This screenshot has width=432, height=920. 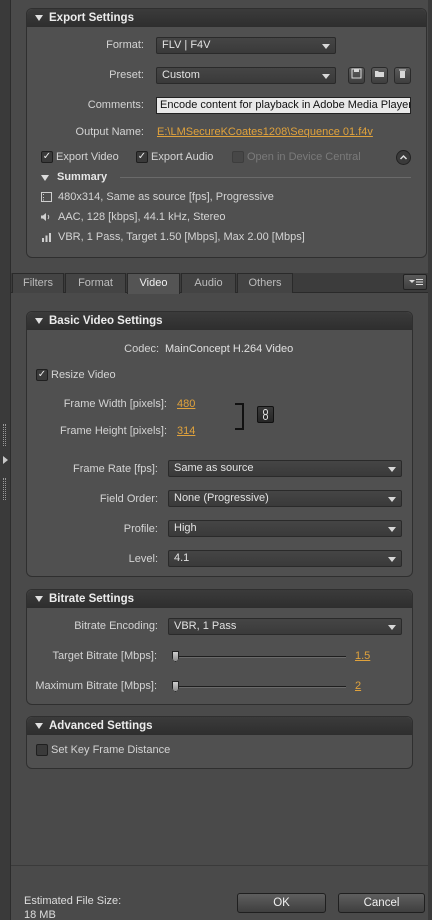 I want to click on advanced-settings-panel: Advanced Settings, so click(x=219, y=742).